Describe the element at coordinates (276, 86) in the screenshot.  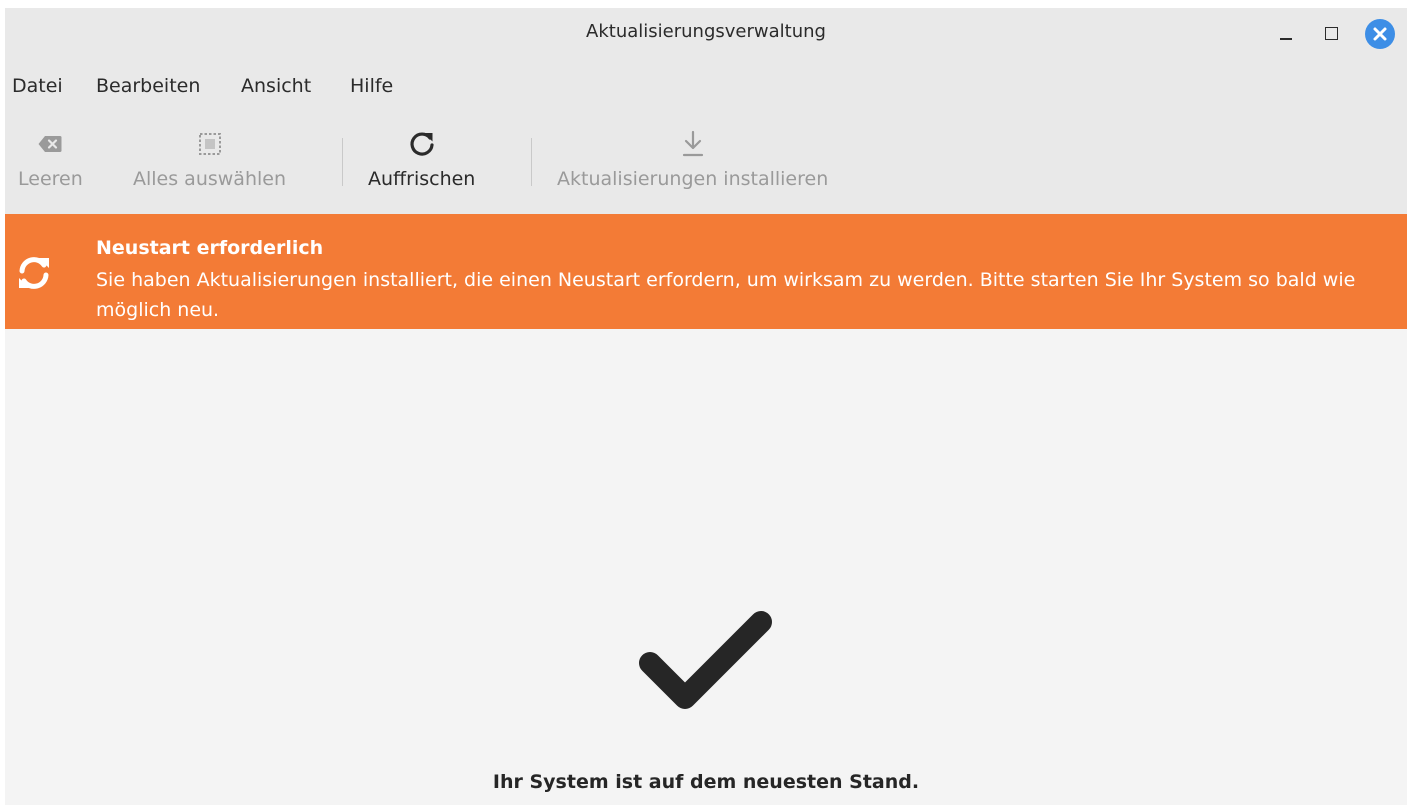
I see `menu-view: Ansicht` at that location.